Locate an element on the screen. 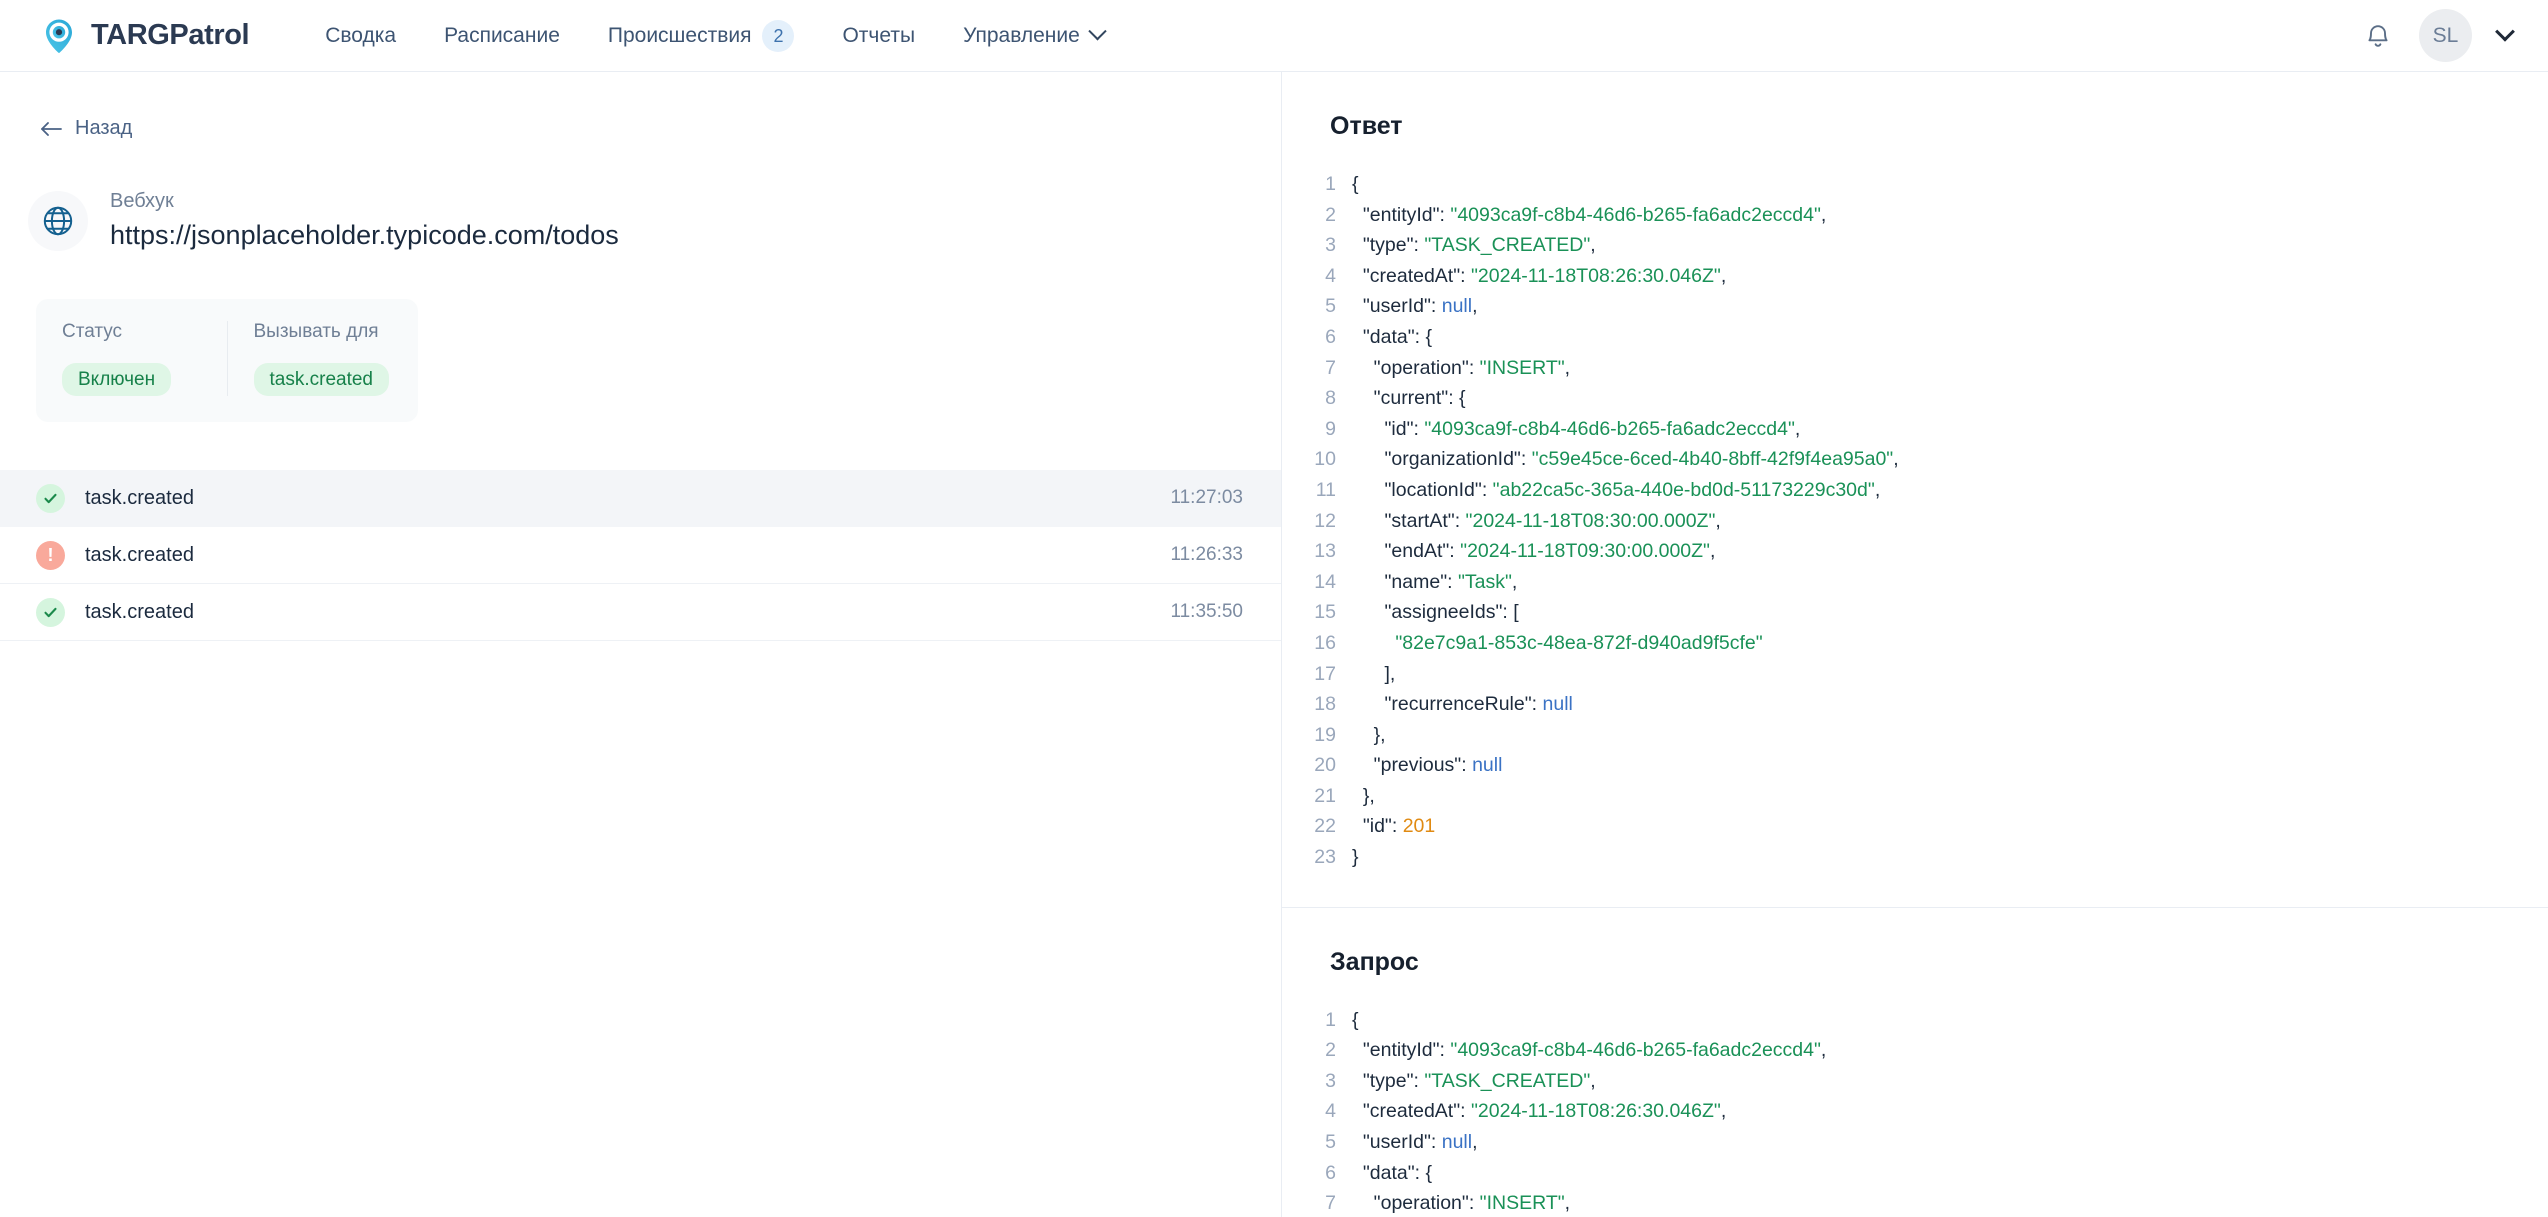 The width and height of the screenshot is (2548, 1217). arrow-left-icon is located at coordinates (51, 129).